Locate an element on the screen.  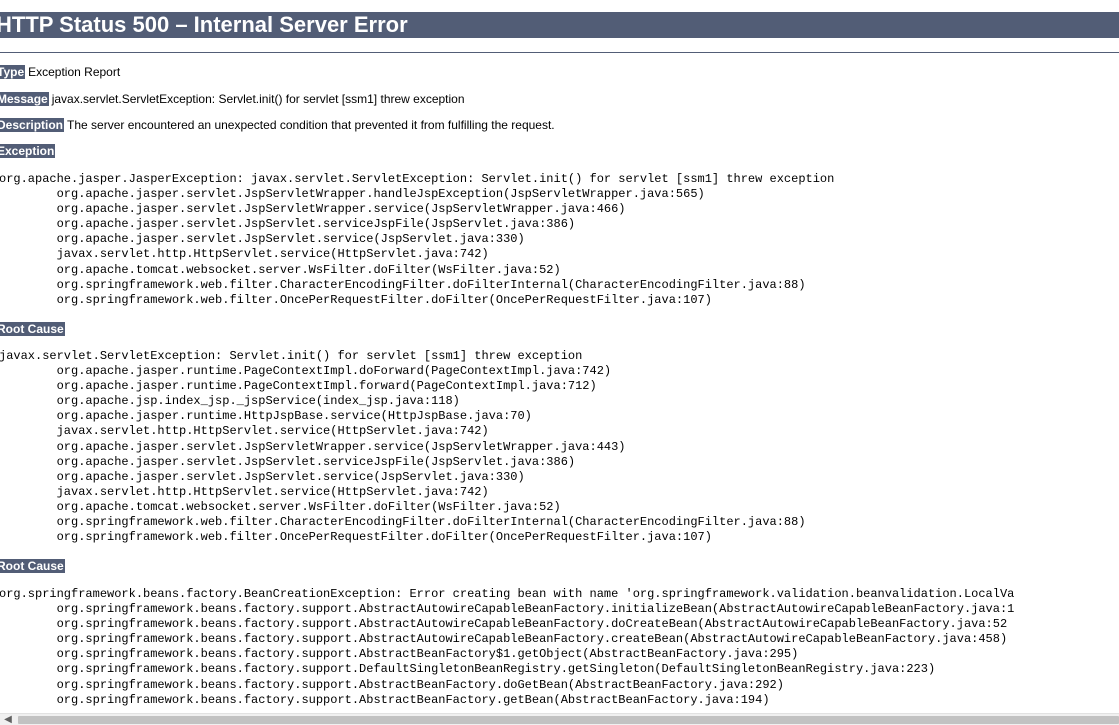
root-cause-label-1: Root Cause is located at coordinates (32, 329).